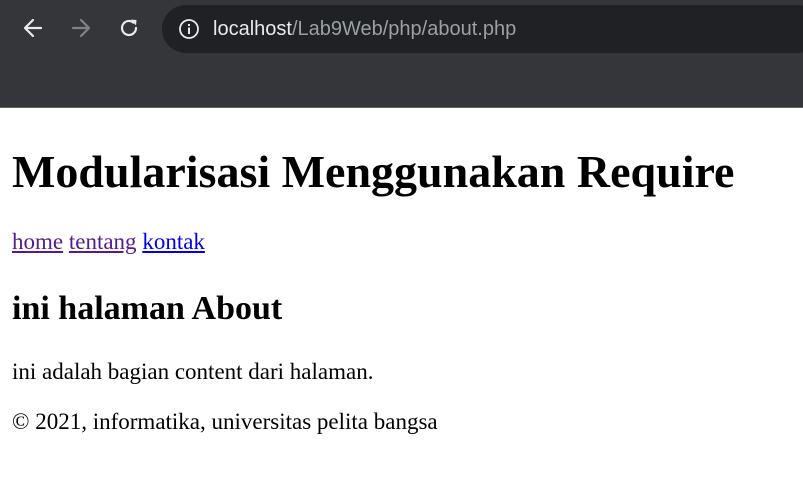 The width and height of the screenshot is (803, 497). What do you see at coordinates (193, 371) in the screenshot?
I see `content-text: ini adalah bagian content dari halaman.` at bounding box center [193, 371].